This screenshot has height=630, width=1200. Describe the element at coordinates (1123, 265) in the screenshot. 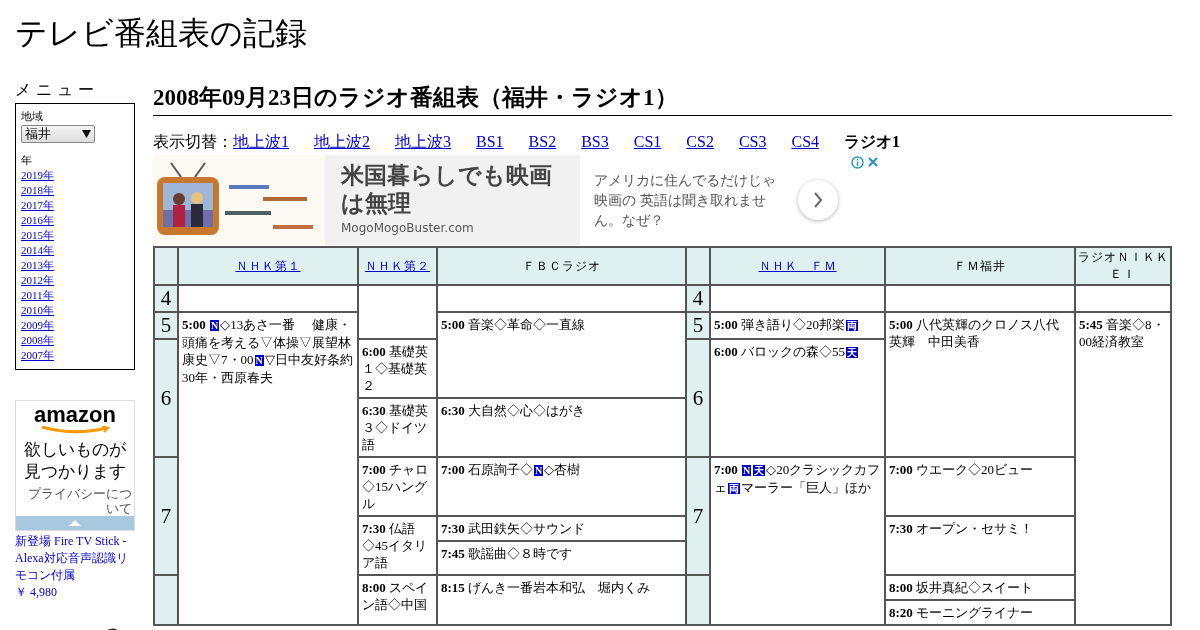

I see `channel-name: ラジオＮＩＫＫＥＩ` at that location.